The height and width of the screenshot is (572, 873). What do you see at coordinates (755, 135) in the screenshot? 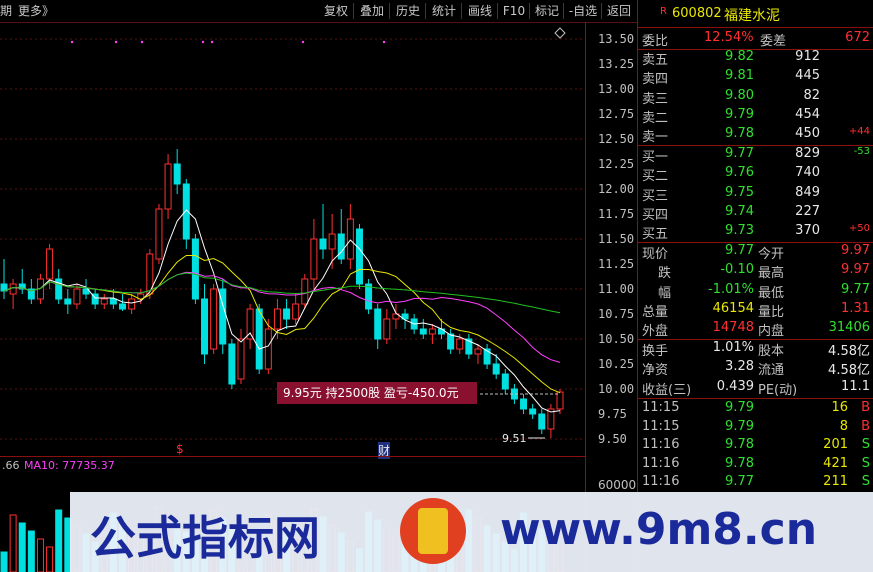
I see `sell-order-row: 卖一 9.78 450 +44` at bounding box center [755, 135].